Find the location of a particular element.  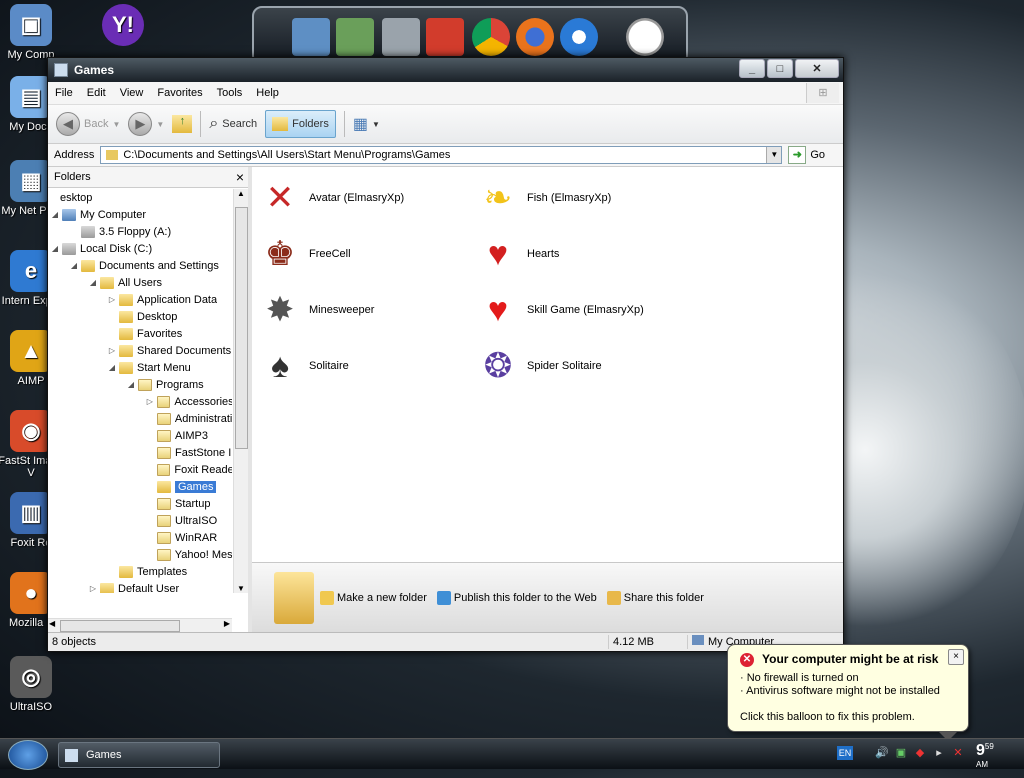

books-icon is located at coordinates (355, 37).